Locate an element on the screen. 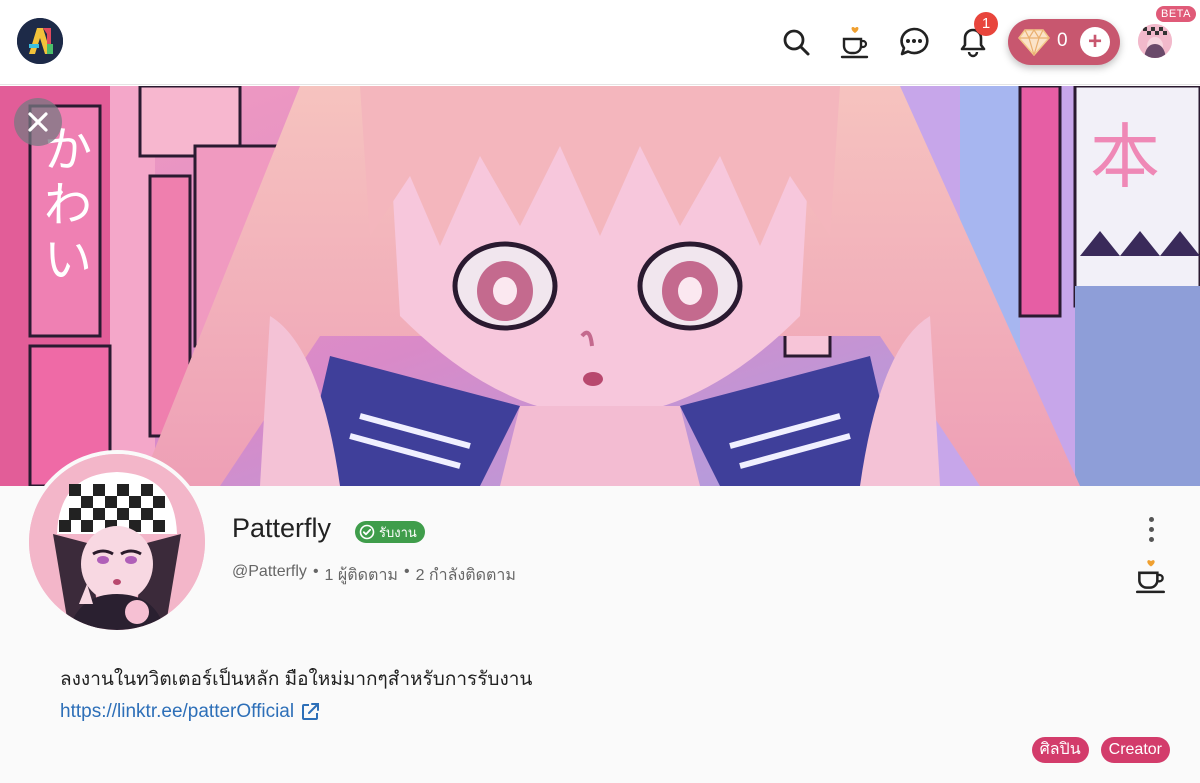 Image resolution: width=1200 pixels, height=783 pixels. close-icon is located at coordinates (38, 122).